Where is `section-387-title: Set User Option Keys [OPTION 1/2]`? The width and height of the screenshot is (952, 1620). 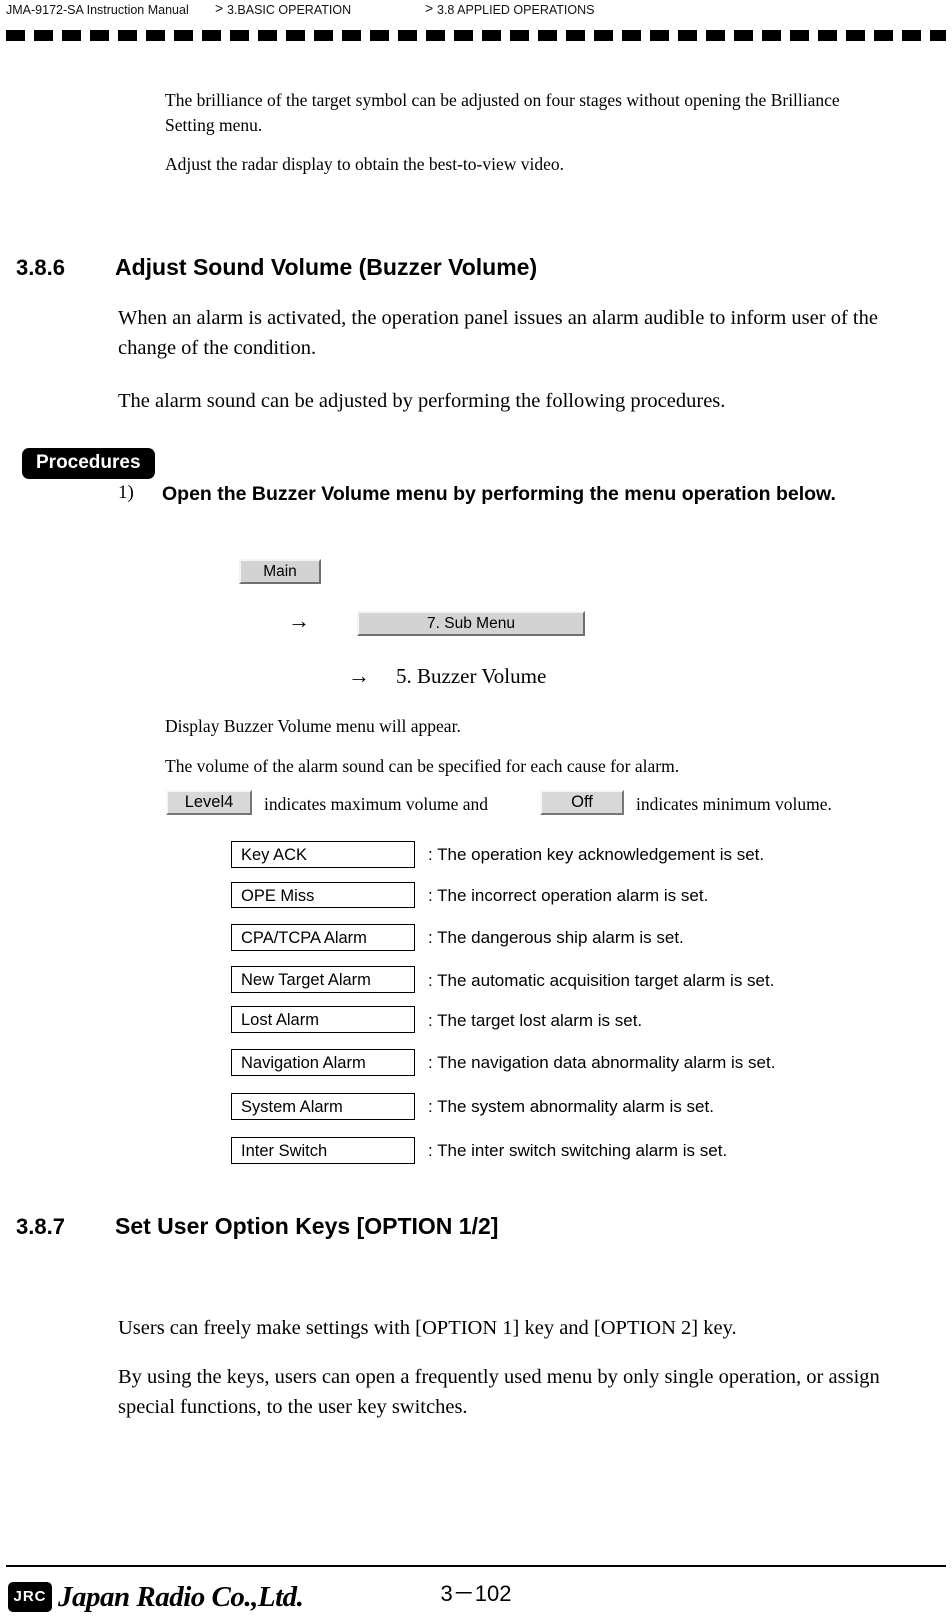
section-387-title: Set User Option Keys [OPTION 1/2] is located at coordinates (307, 1226).